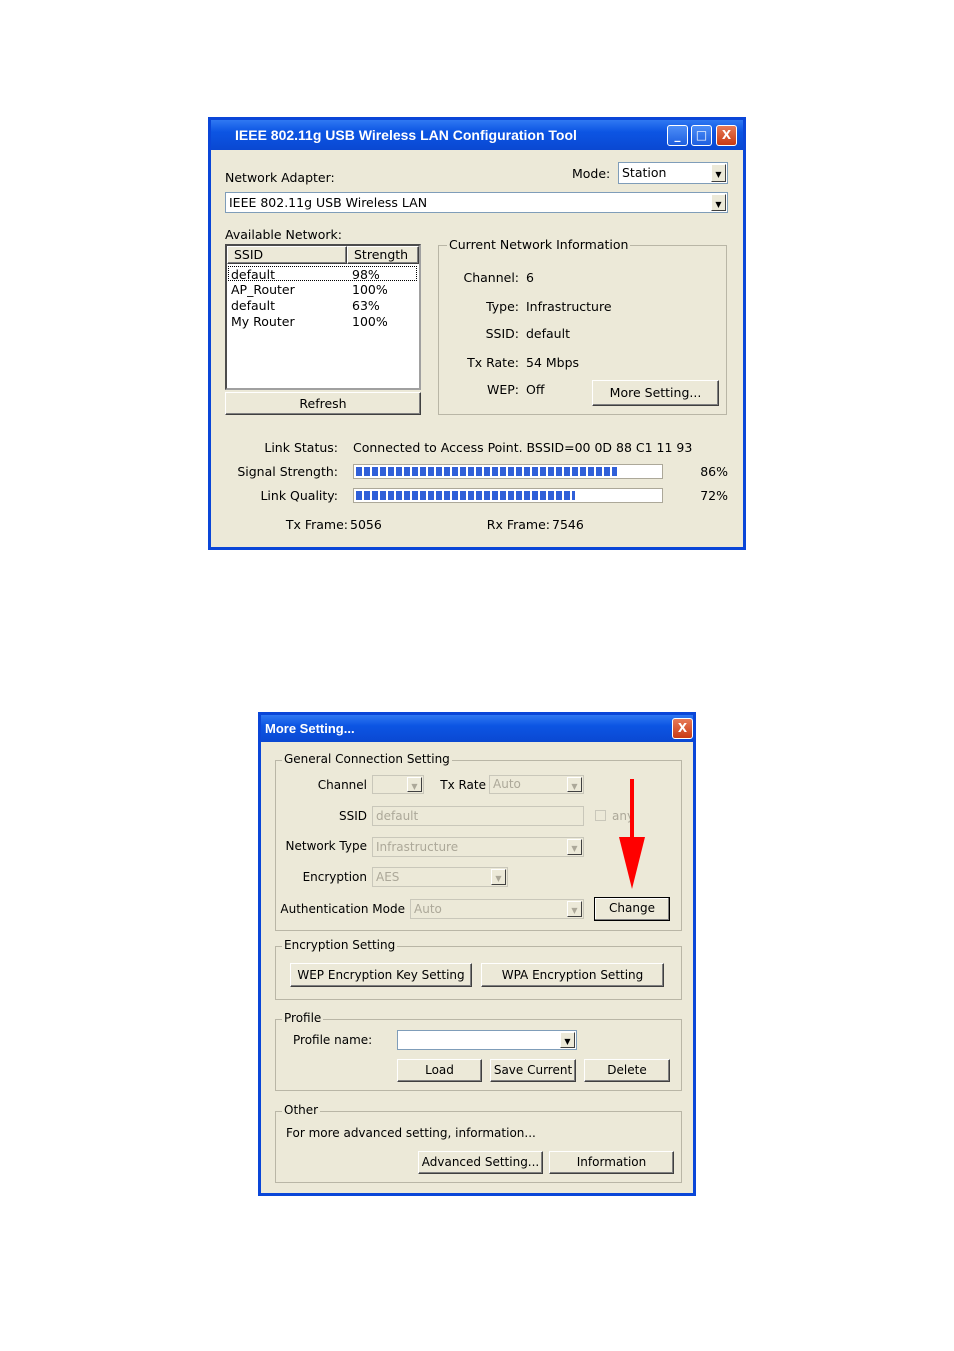 The height and width of the screenshot is (1351, 954). Describe the element at coordinates (417, 847) in the screenshot. I see `network-type-value: Infrastructure` at that location.